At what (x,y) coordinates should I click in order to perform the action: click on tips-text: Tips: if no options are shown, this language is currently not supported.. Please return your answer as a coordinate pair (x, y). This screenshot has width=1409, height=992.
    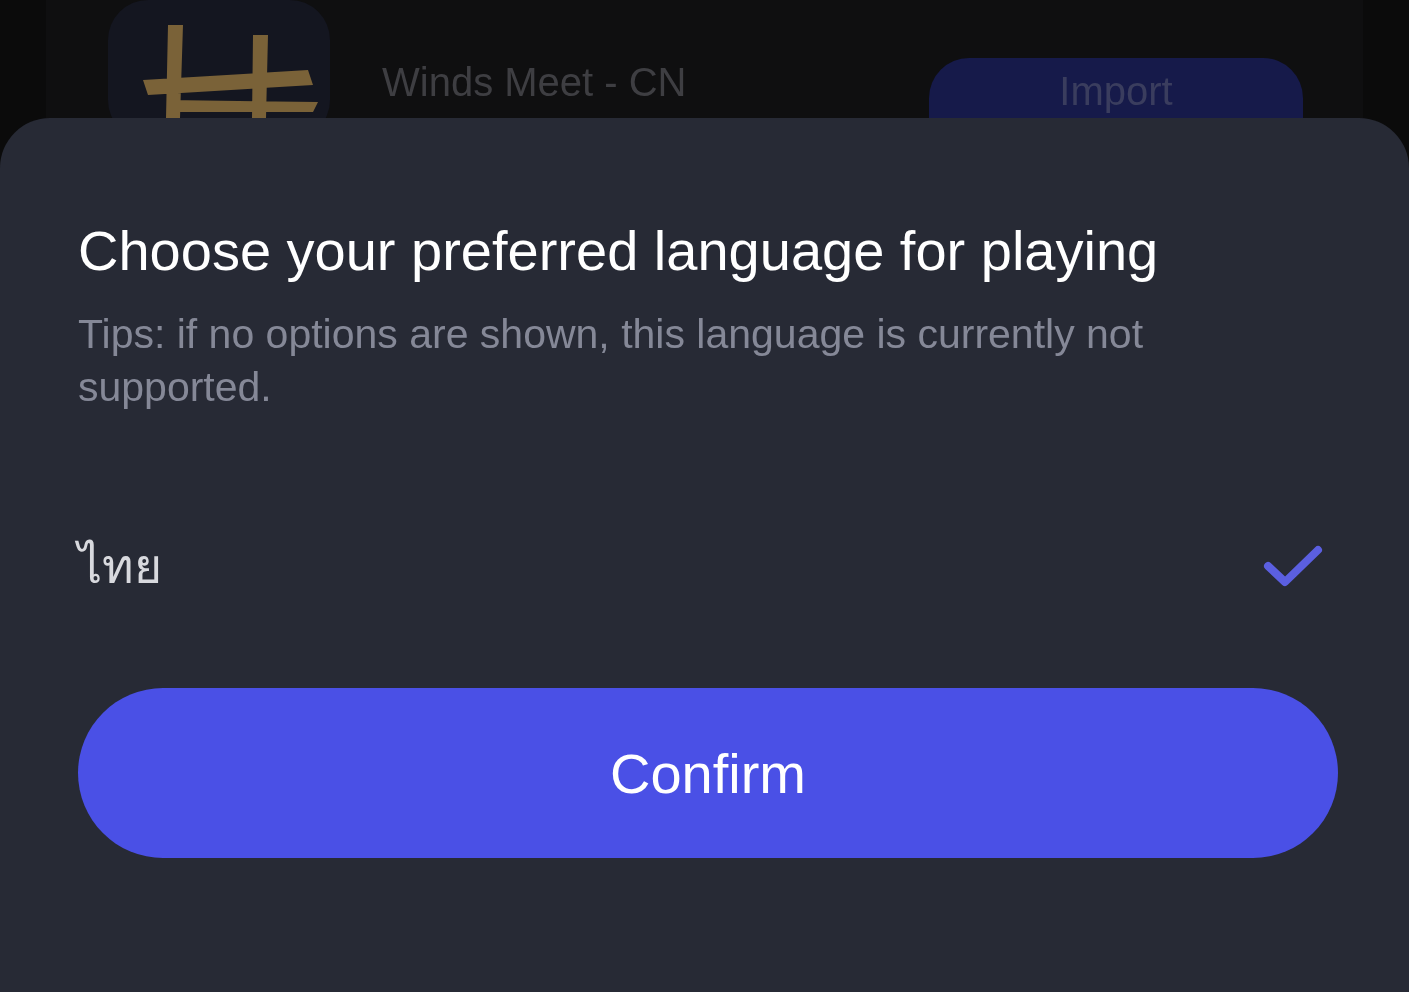
    Looking at the image, I should click on (611, 361).